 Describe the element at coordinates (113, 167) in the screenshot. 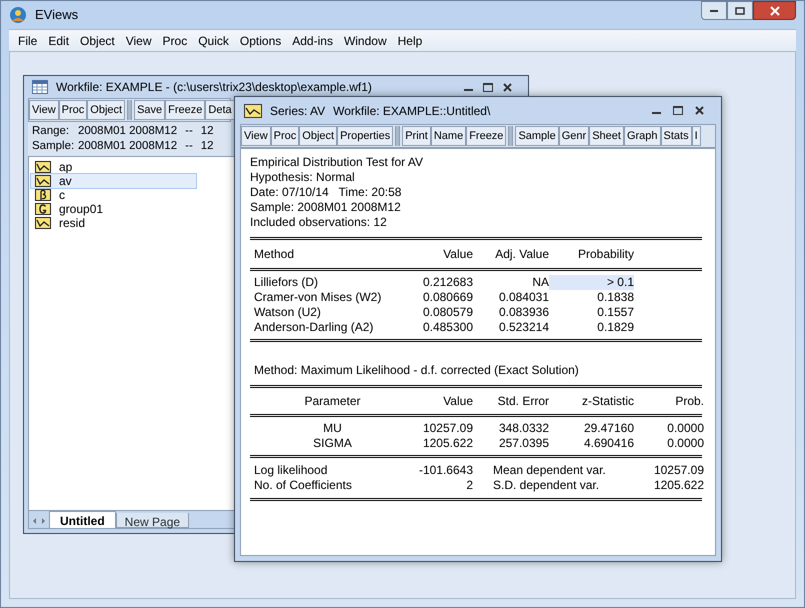

I see `object-item: ap` at that location.